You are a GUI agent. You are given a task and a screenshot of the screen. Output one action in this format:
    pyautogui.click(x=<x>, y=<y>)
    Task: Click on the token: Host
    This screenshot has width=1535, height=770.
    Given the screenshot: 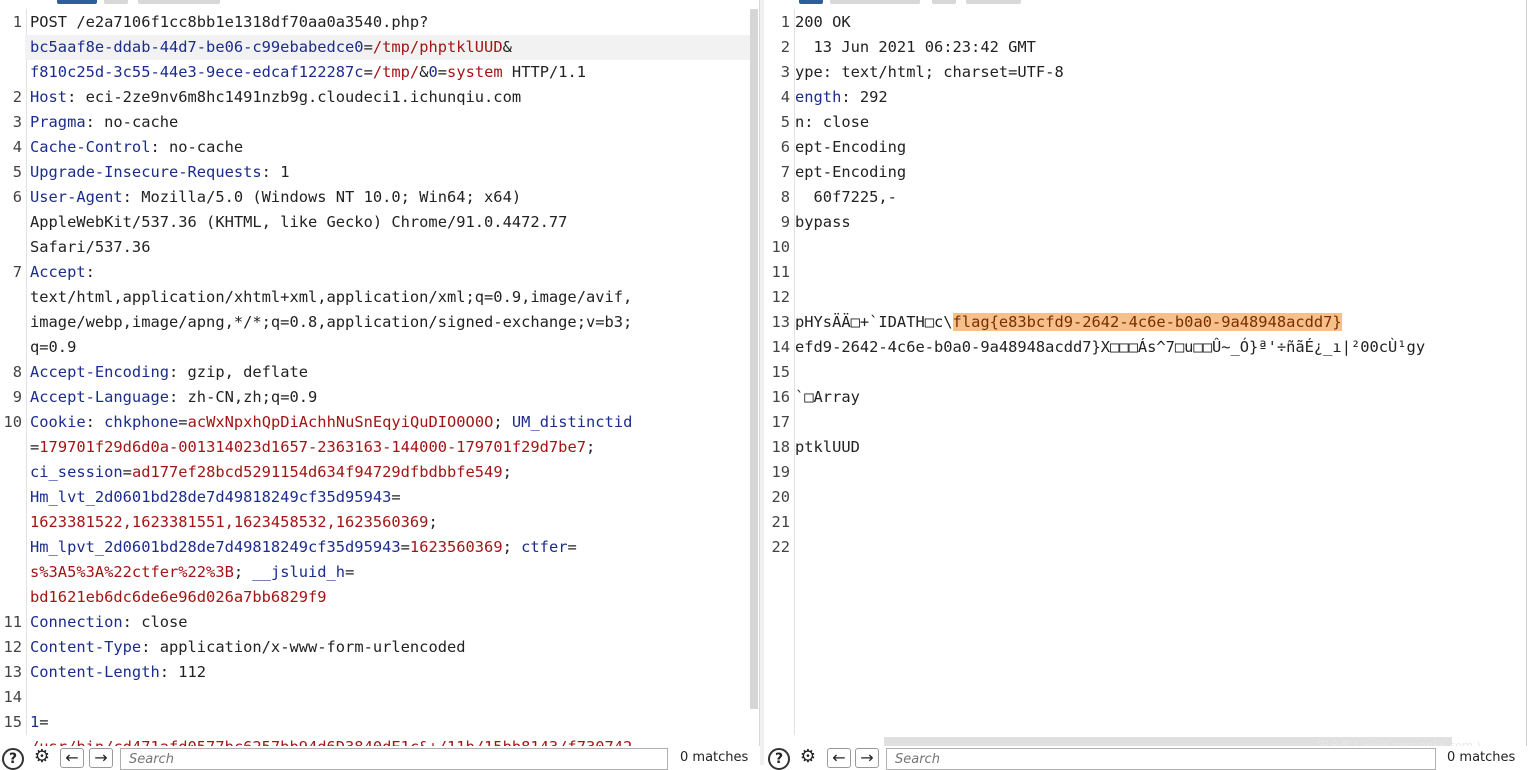 What is the action you would take?
    pyautogui.click(x=49, y=97)
    